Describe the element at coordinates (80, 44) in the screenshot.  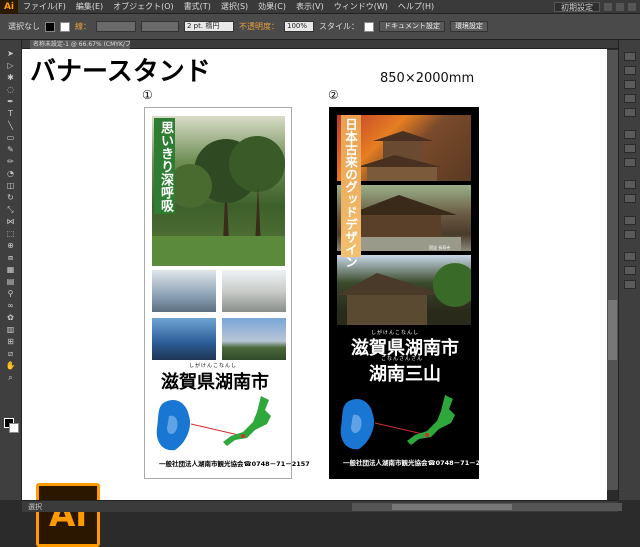
I see `document-tab: 名称未設定-1 @ 66.67% (CMYK/プレビュー)` at that location.